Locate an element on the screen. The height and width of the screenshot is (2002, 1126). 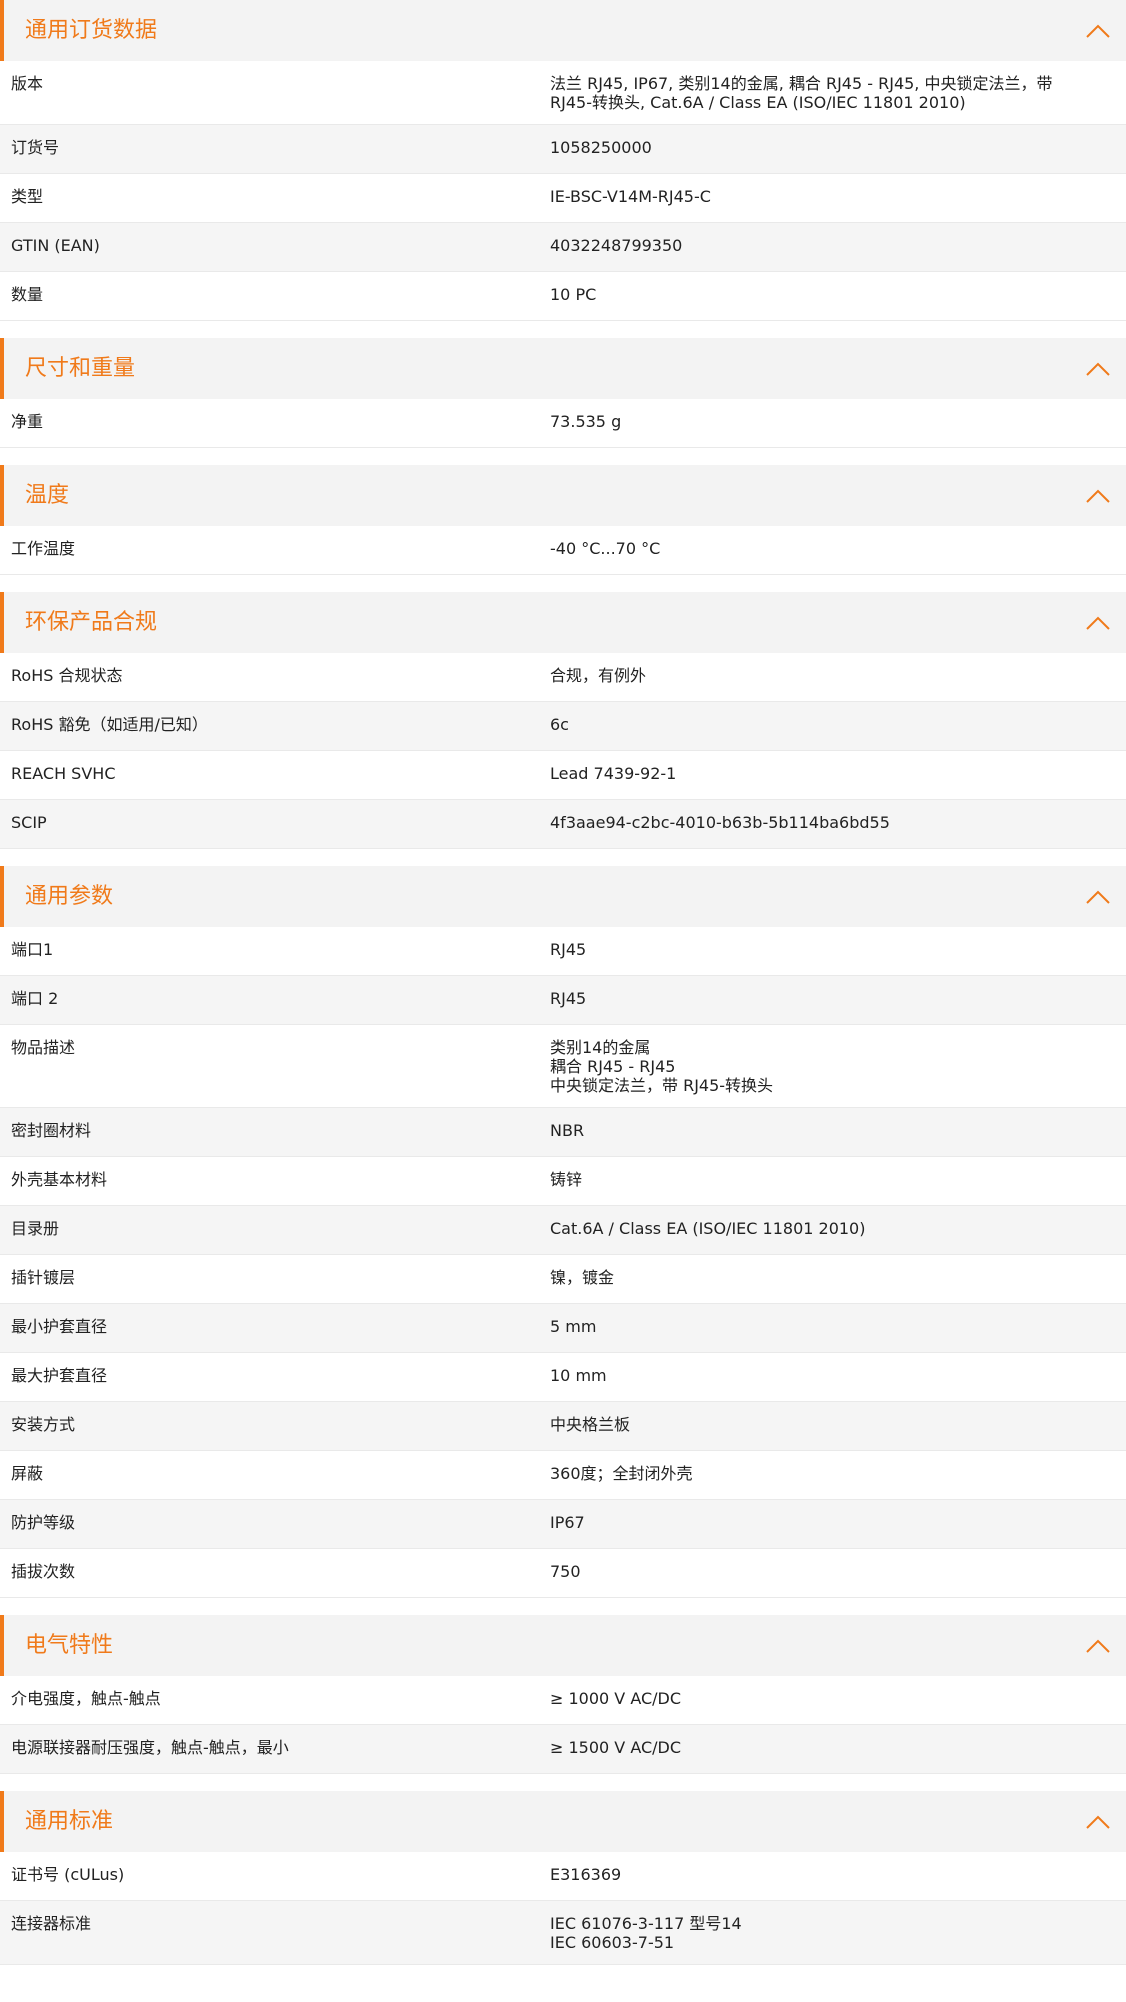
spec-value: 10 PC is located at coordinates (832, 296).